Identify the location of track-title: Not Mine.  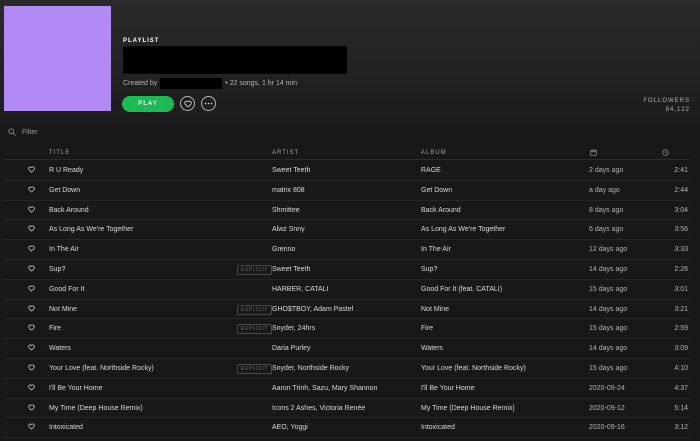
(63, 309).